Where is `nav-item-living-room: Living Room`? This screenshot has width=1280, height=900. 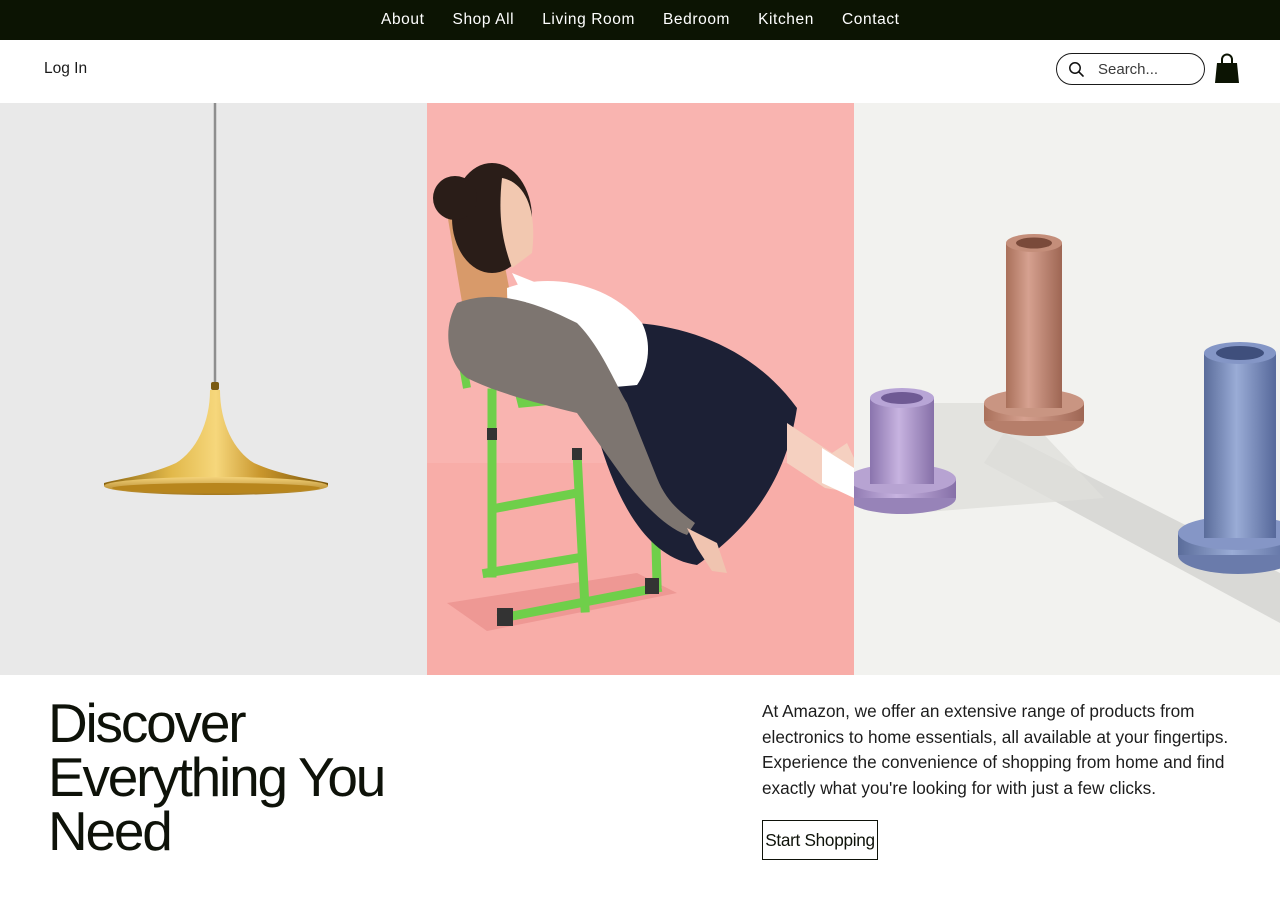 nav-item-living-room: Living Room is located at coordinates (588, 20).